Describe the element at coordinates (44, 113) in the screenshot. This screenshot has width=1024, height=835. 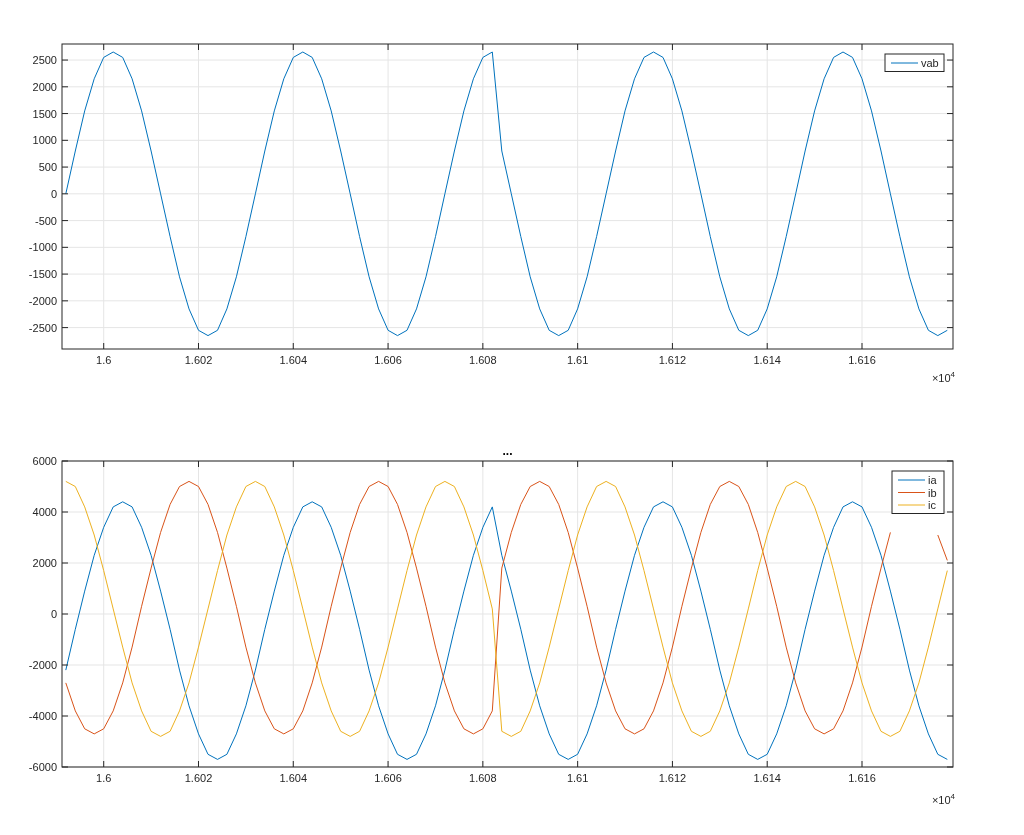
I see `tick-label: 1500` at that location.